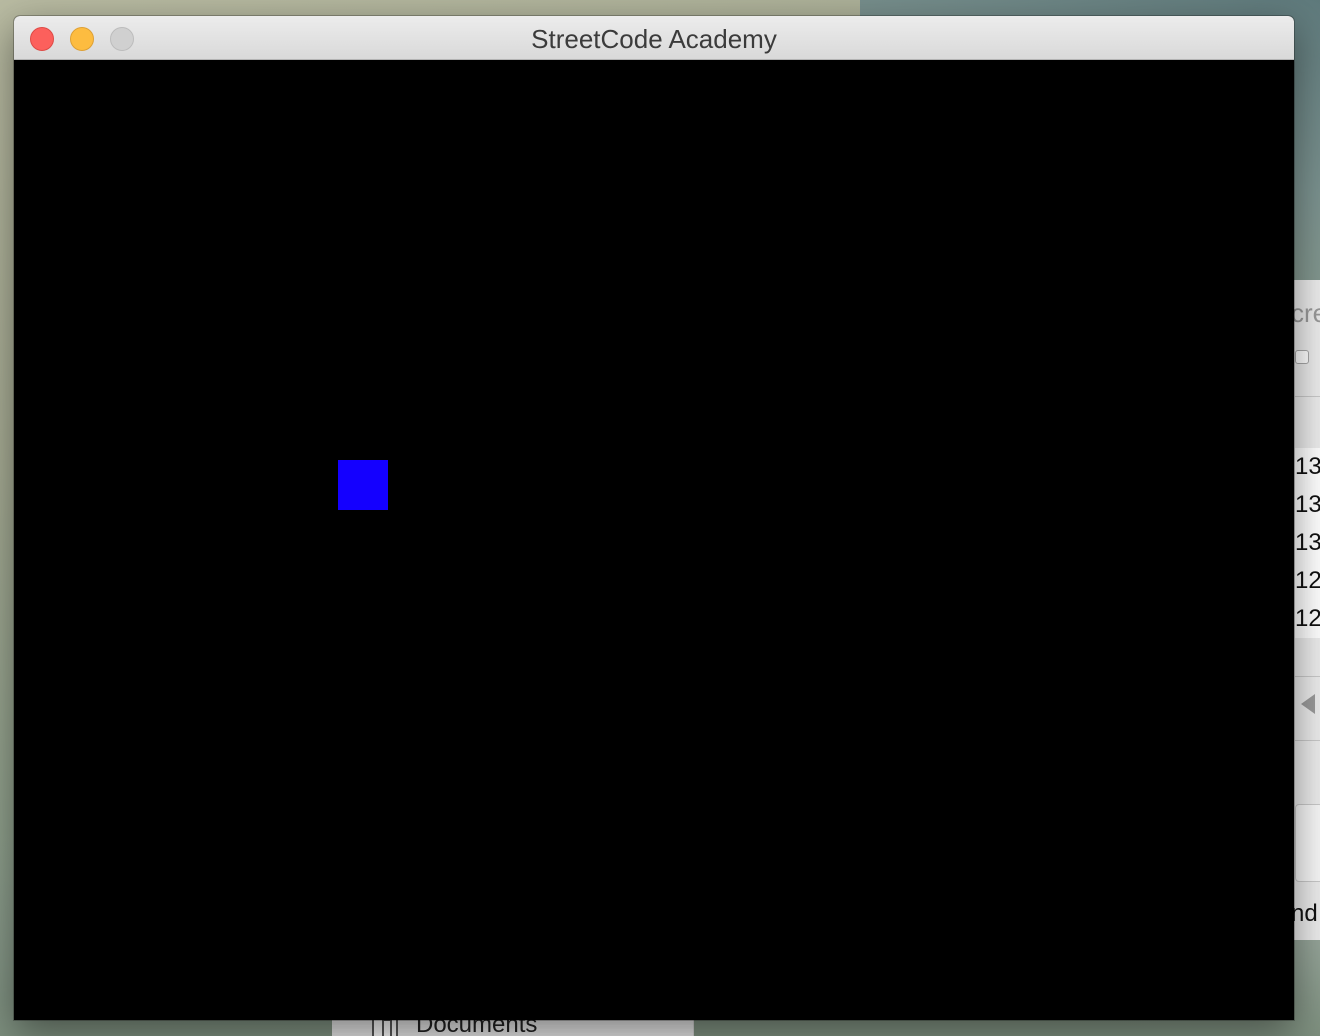 This screenshot has height=1036, width=1320. I want to click on background-list: 13 13 13 12. 12., so click(1307, 543).